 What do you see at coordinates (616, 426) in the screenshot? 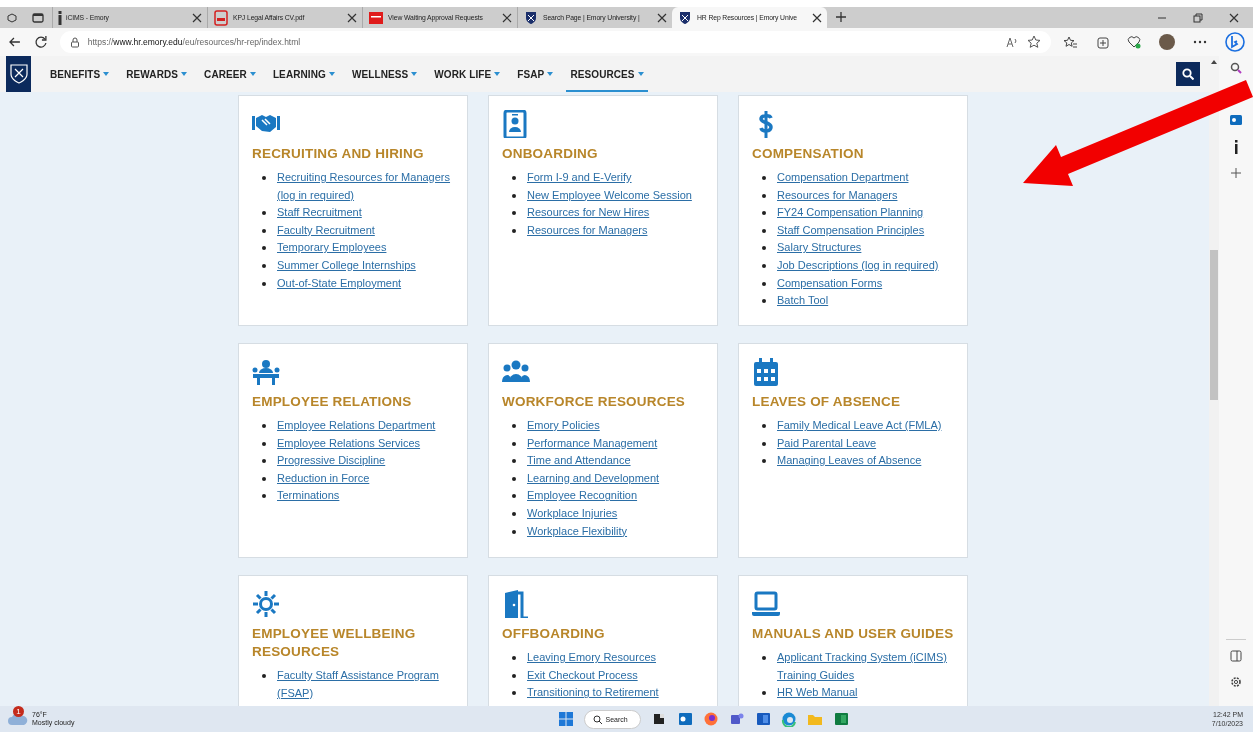
I see `resource-link: Emory Policies` at bounding box center [616, 426].